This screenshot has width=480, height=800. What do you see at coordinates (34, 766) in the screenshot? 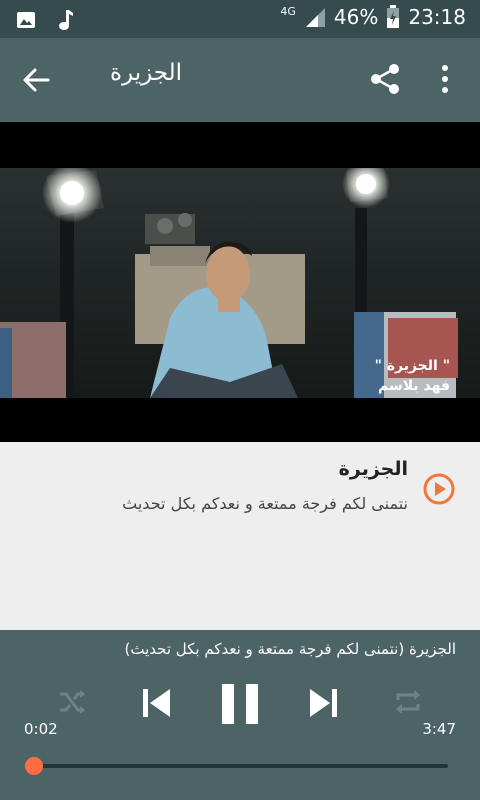
I see `seek-thumb` at bounding box center [34, 766].